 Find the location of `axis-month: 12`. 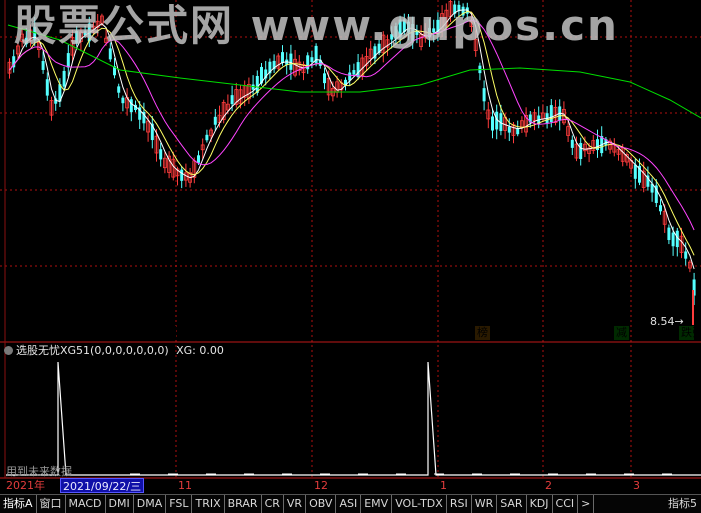

axis-month: 12 is located at coordinates (321, 485).